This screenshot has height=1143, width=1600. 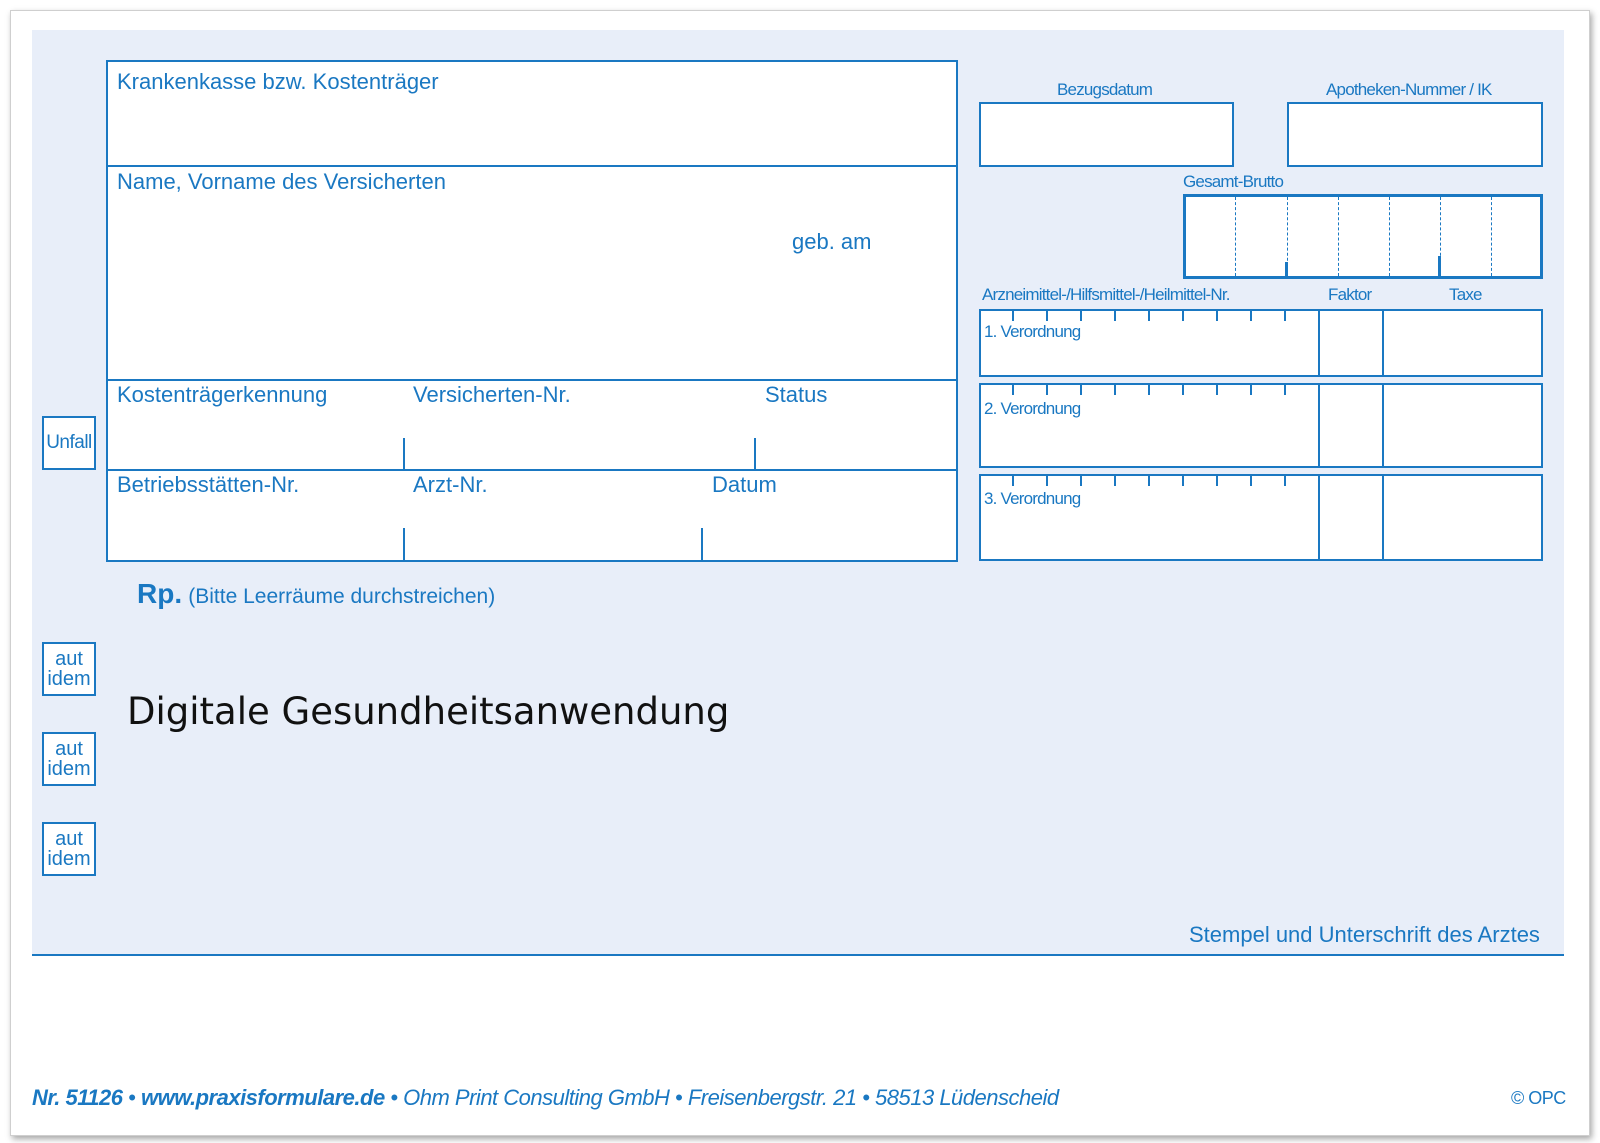 I want to click on rp-heading: Rp. (Bitte Leerräume durchstreichen), so click(x=316, y=594).